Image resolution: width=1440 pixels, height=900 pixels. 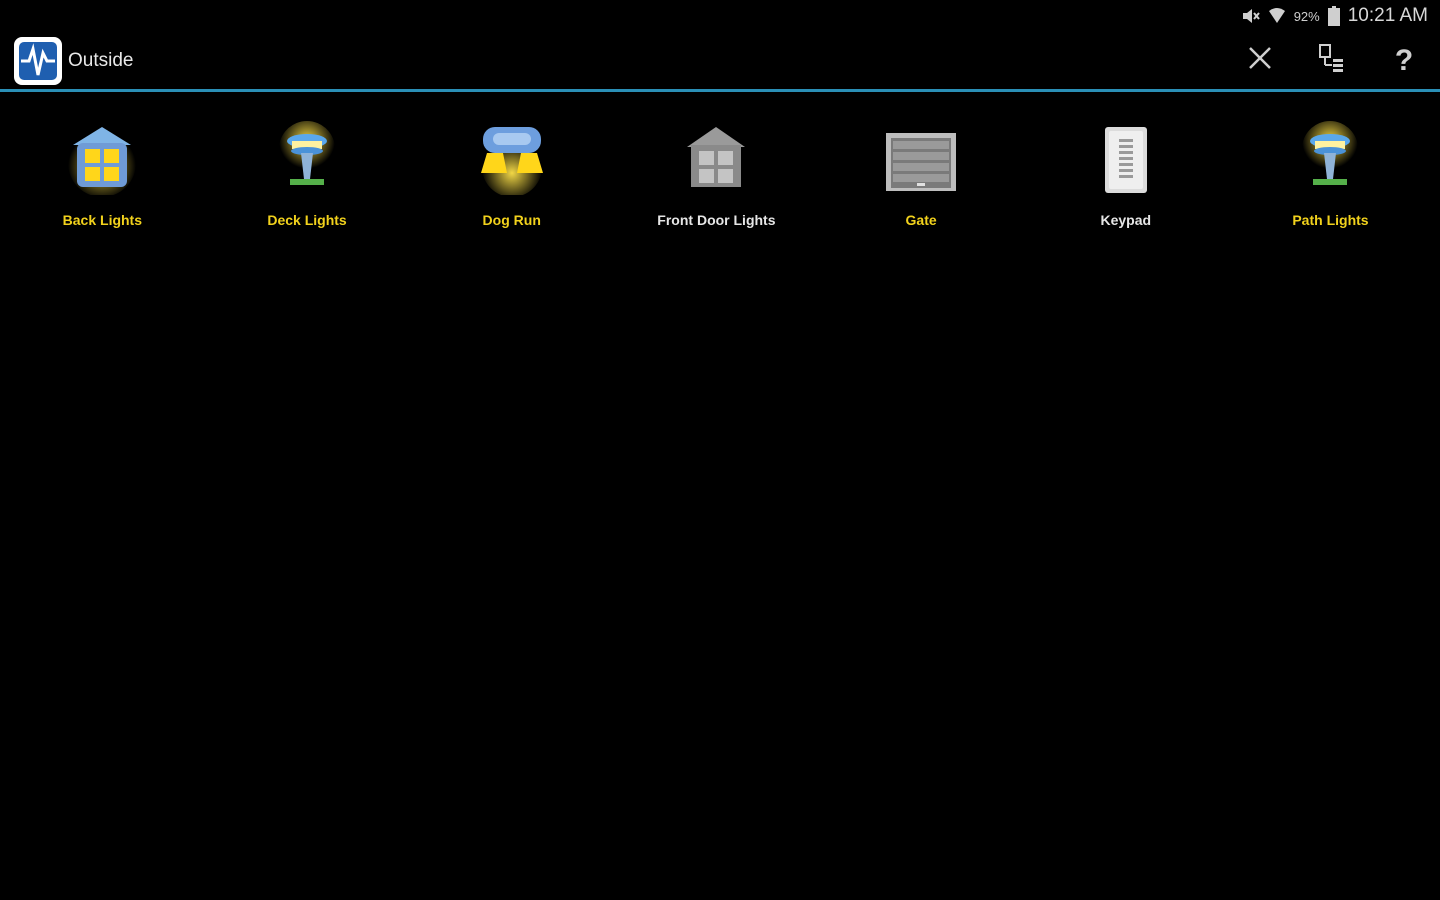 What do you see at coordinates (1277, 16) in the screenshot?
I see `wifi-icon` at bounding box center [1277, 16].